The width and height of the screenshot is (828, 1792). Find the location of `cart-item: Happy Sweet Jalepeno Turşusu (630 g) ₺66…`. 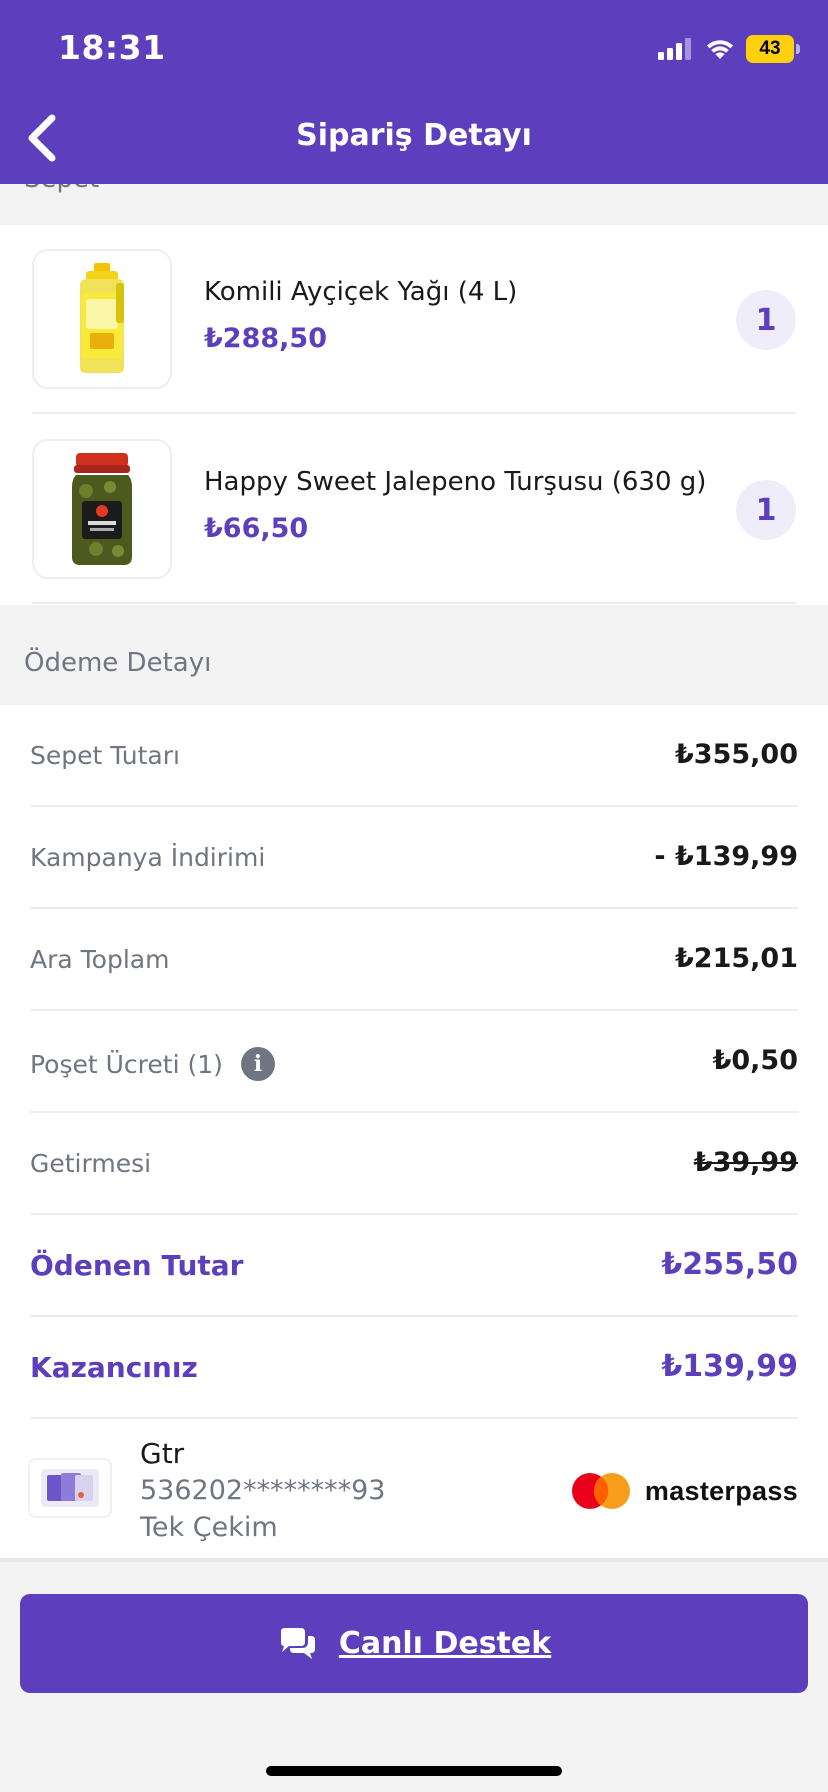

cart-item: Happy Sweet Jalepeno Turşusu (630 g) ₺66… is located at coordinates (414, 510).